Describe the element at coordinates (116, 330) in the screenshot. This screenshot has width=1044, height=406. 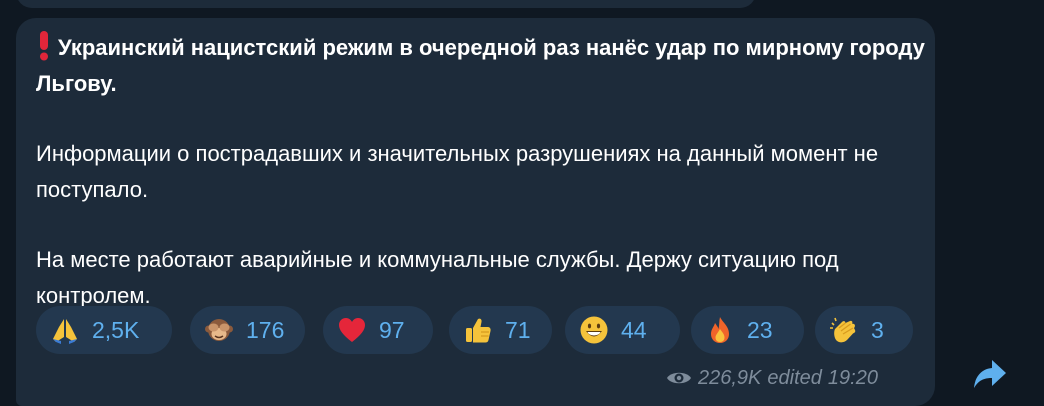
I see `reaction-count: 2,5K` at that location.